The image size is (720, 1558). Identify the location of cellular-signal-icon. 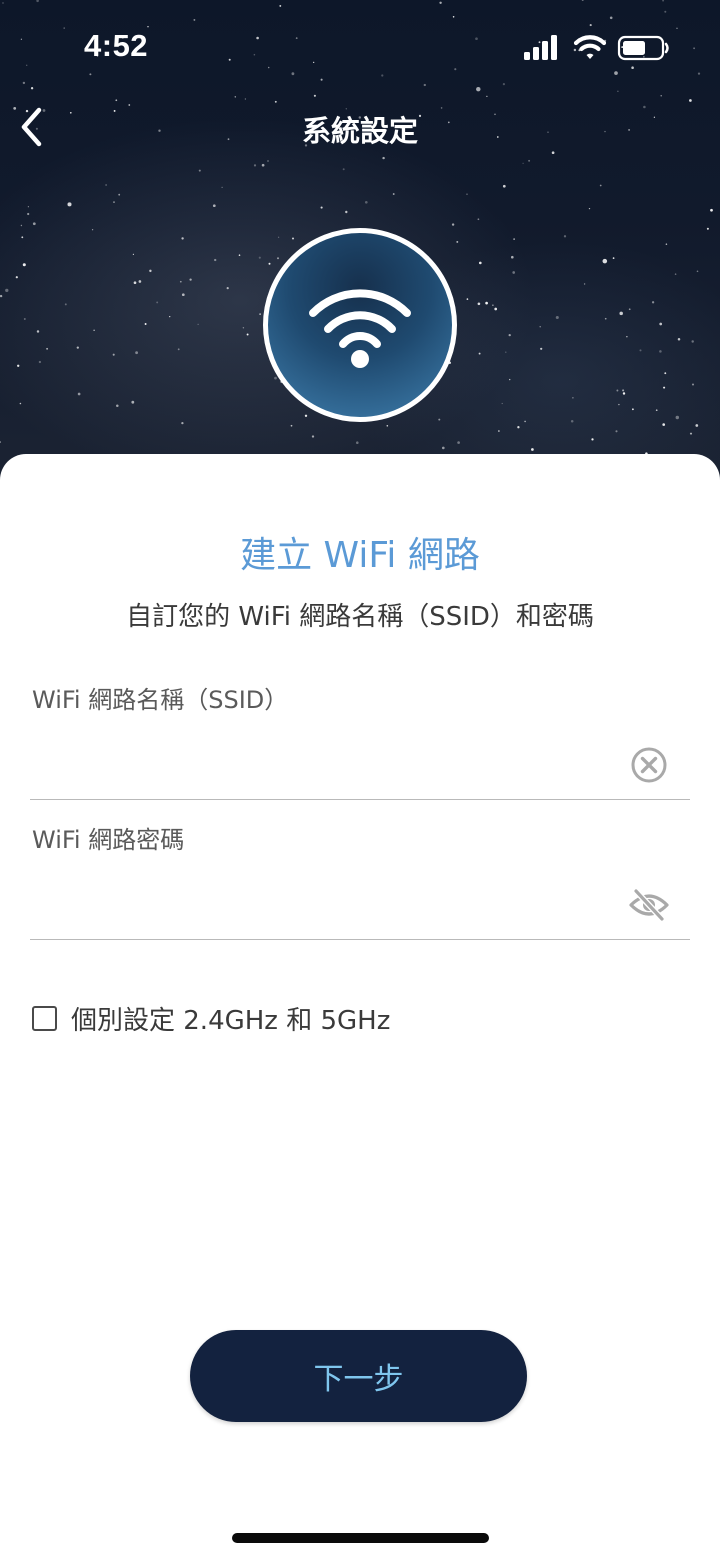
(540, 47).